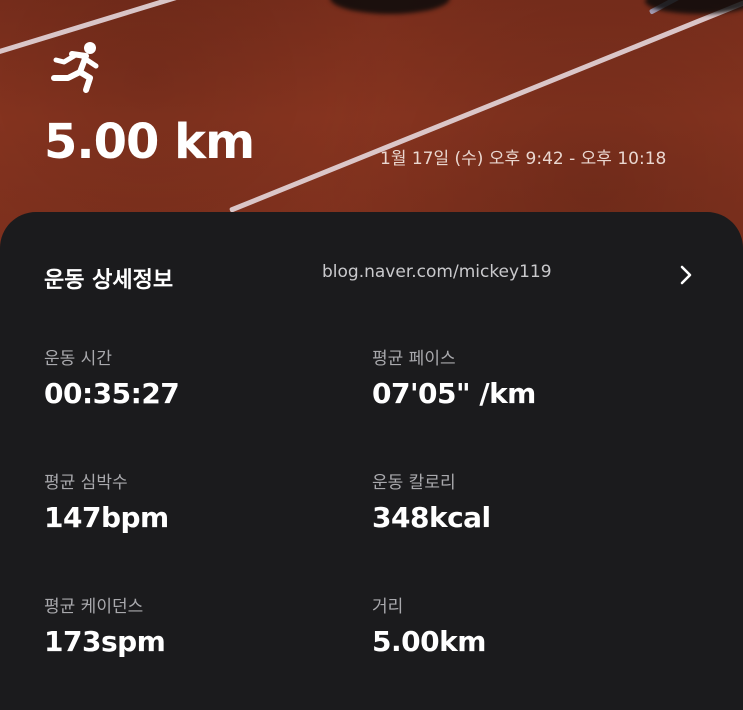 The image size is (743, 710). I want to click on stat-value: 5.00km, so click(429, 641).